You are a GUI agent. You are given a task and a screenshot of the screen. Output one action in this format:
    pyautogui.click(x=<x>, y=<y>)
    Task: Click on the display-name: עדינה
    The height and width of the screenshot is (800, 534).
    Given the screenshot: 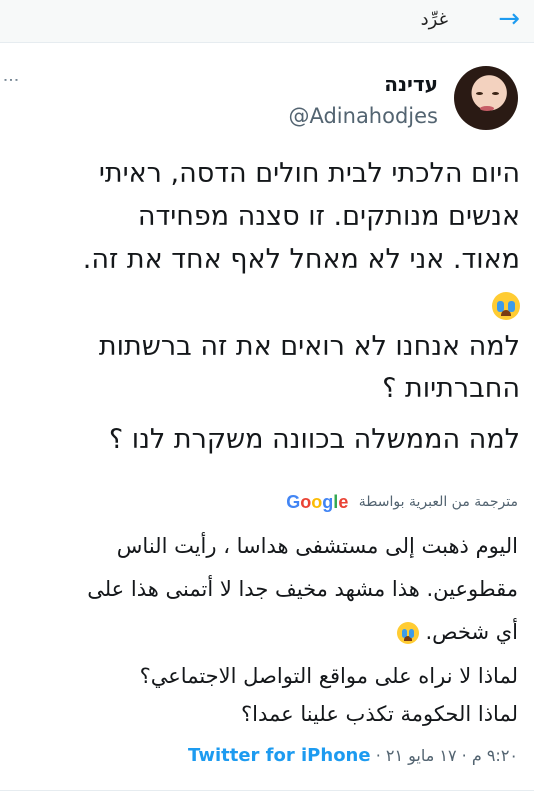 What is the action you would take?
    pyautogui.click(x=411, y=84)
    